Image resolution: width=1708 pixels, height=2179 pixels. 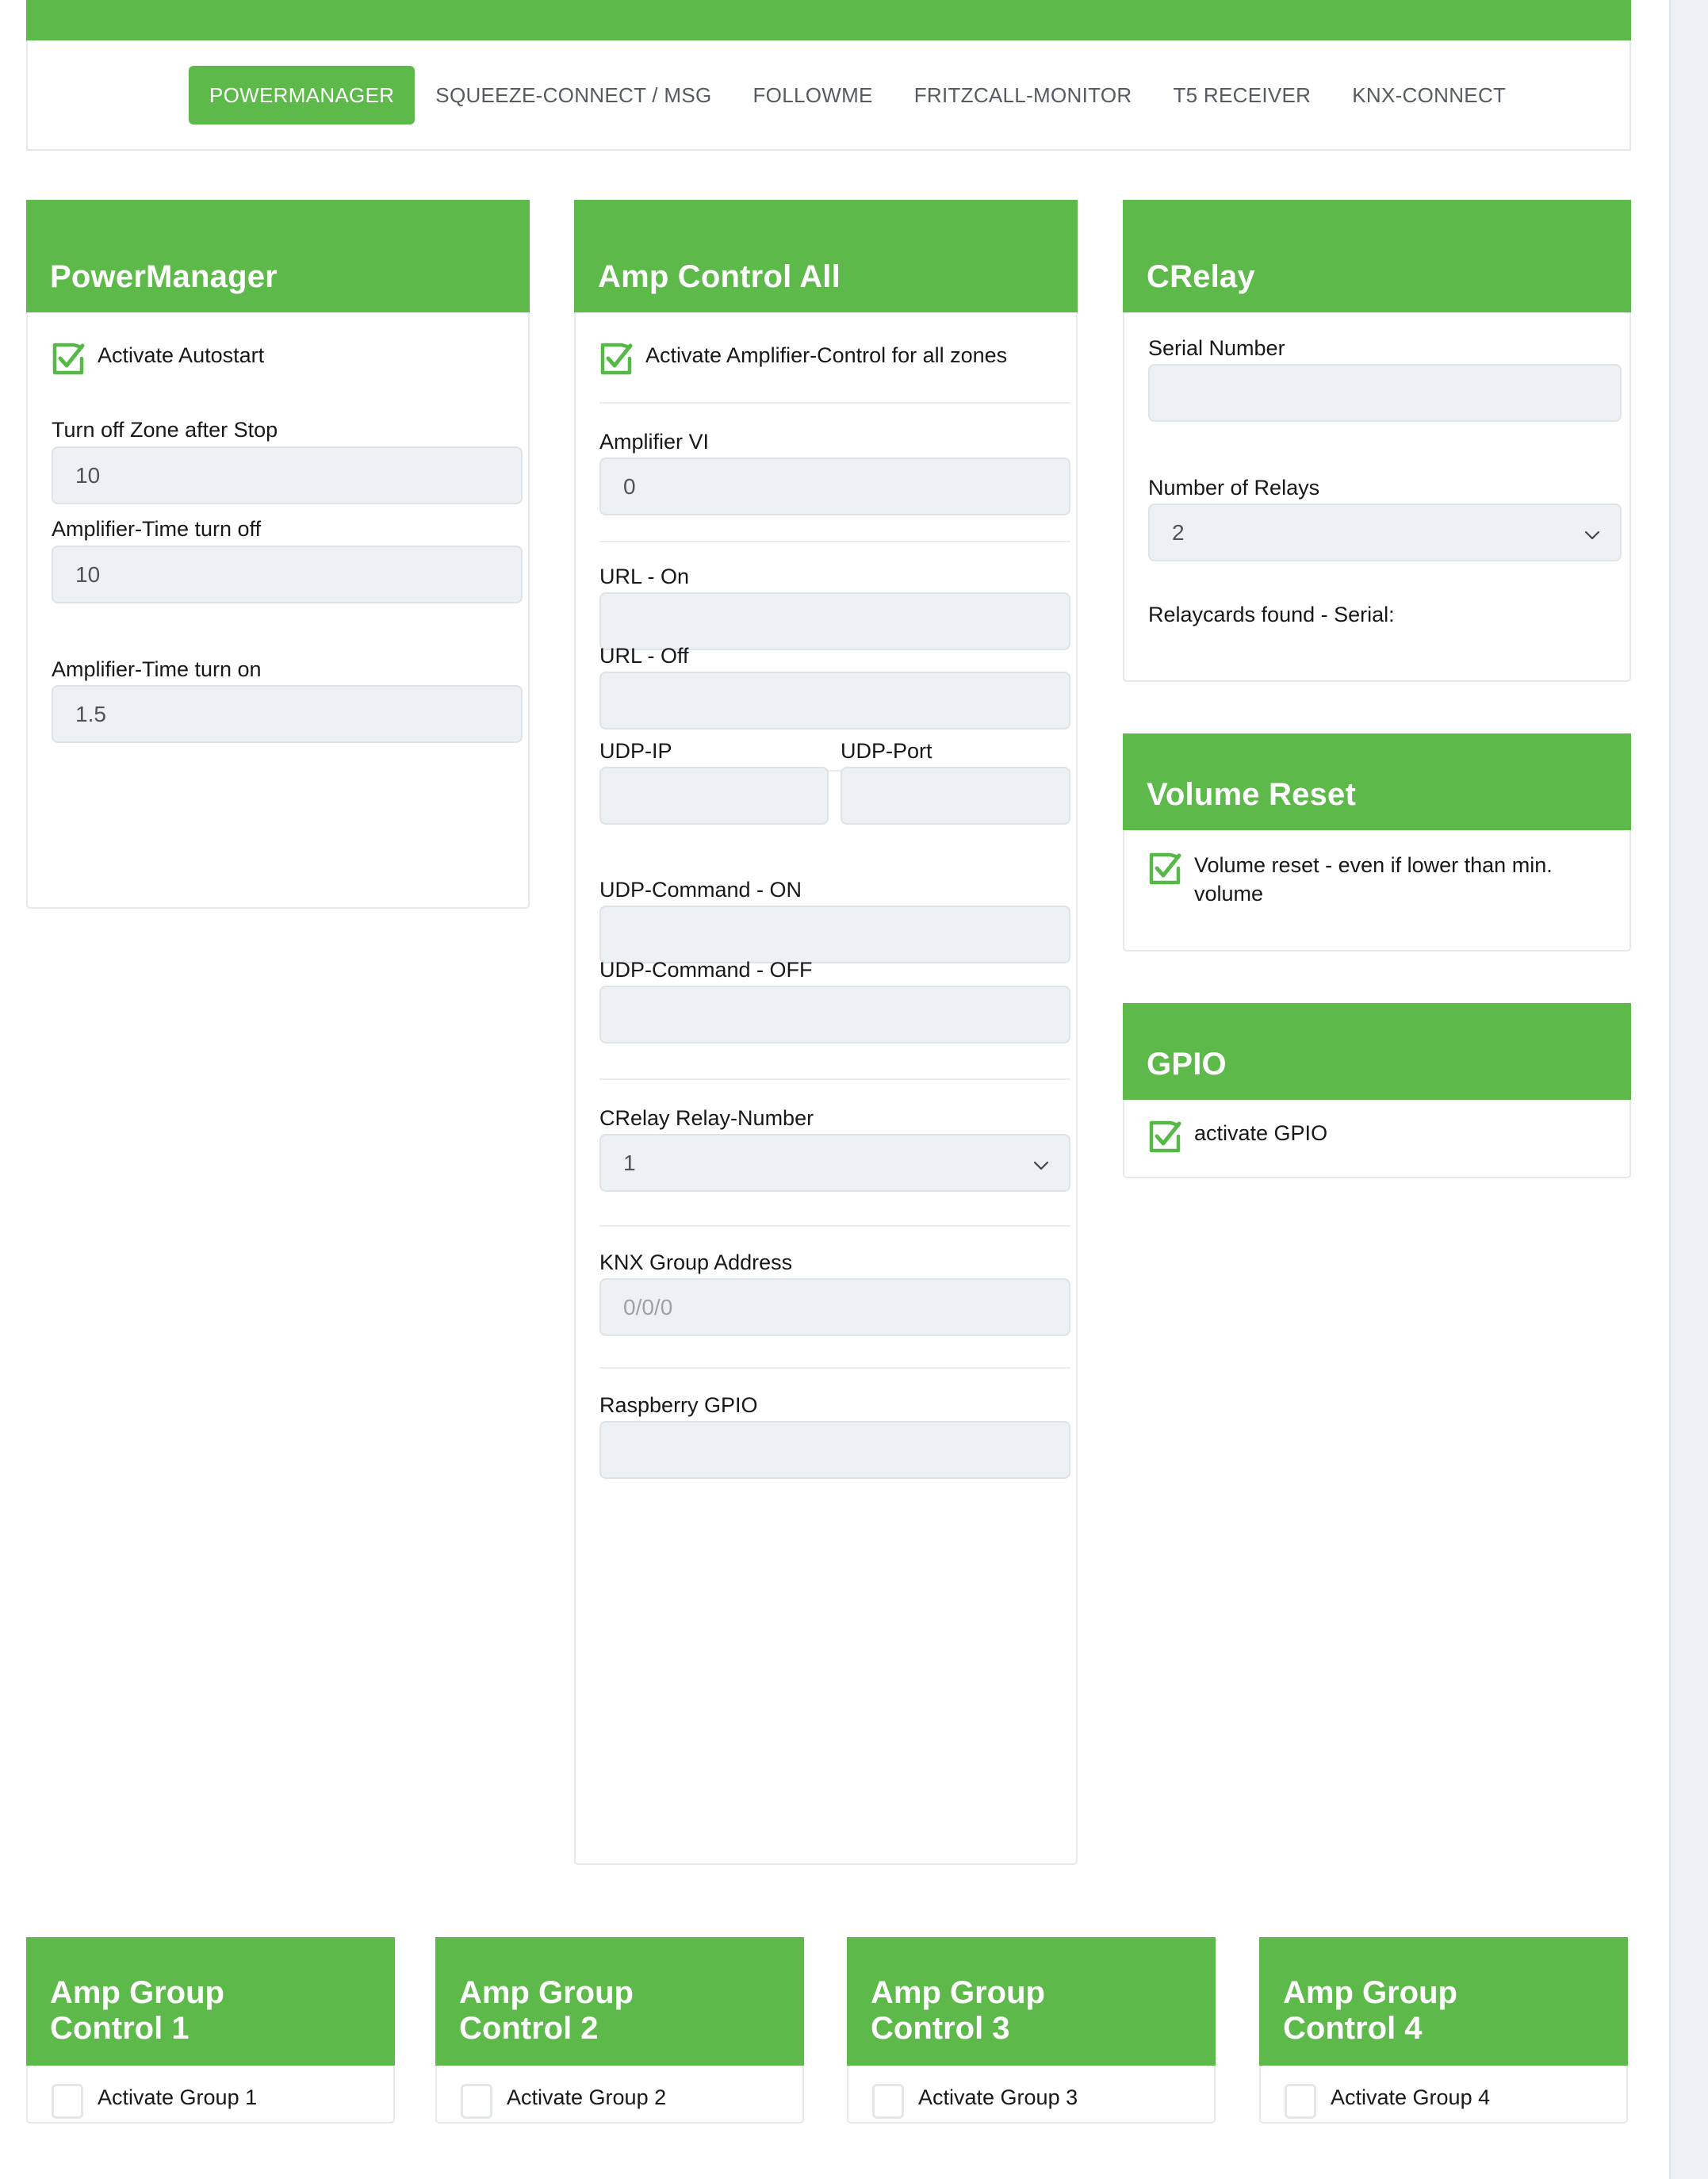 I want to click on activate-amp-control-checkbox-label: Activate Amplifier-Control for all zones, so click(x=826, y=355).